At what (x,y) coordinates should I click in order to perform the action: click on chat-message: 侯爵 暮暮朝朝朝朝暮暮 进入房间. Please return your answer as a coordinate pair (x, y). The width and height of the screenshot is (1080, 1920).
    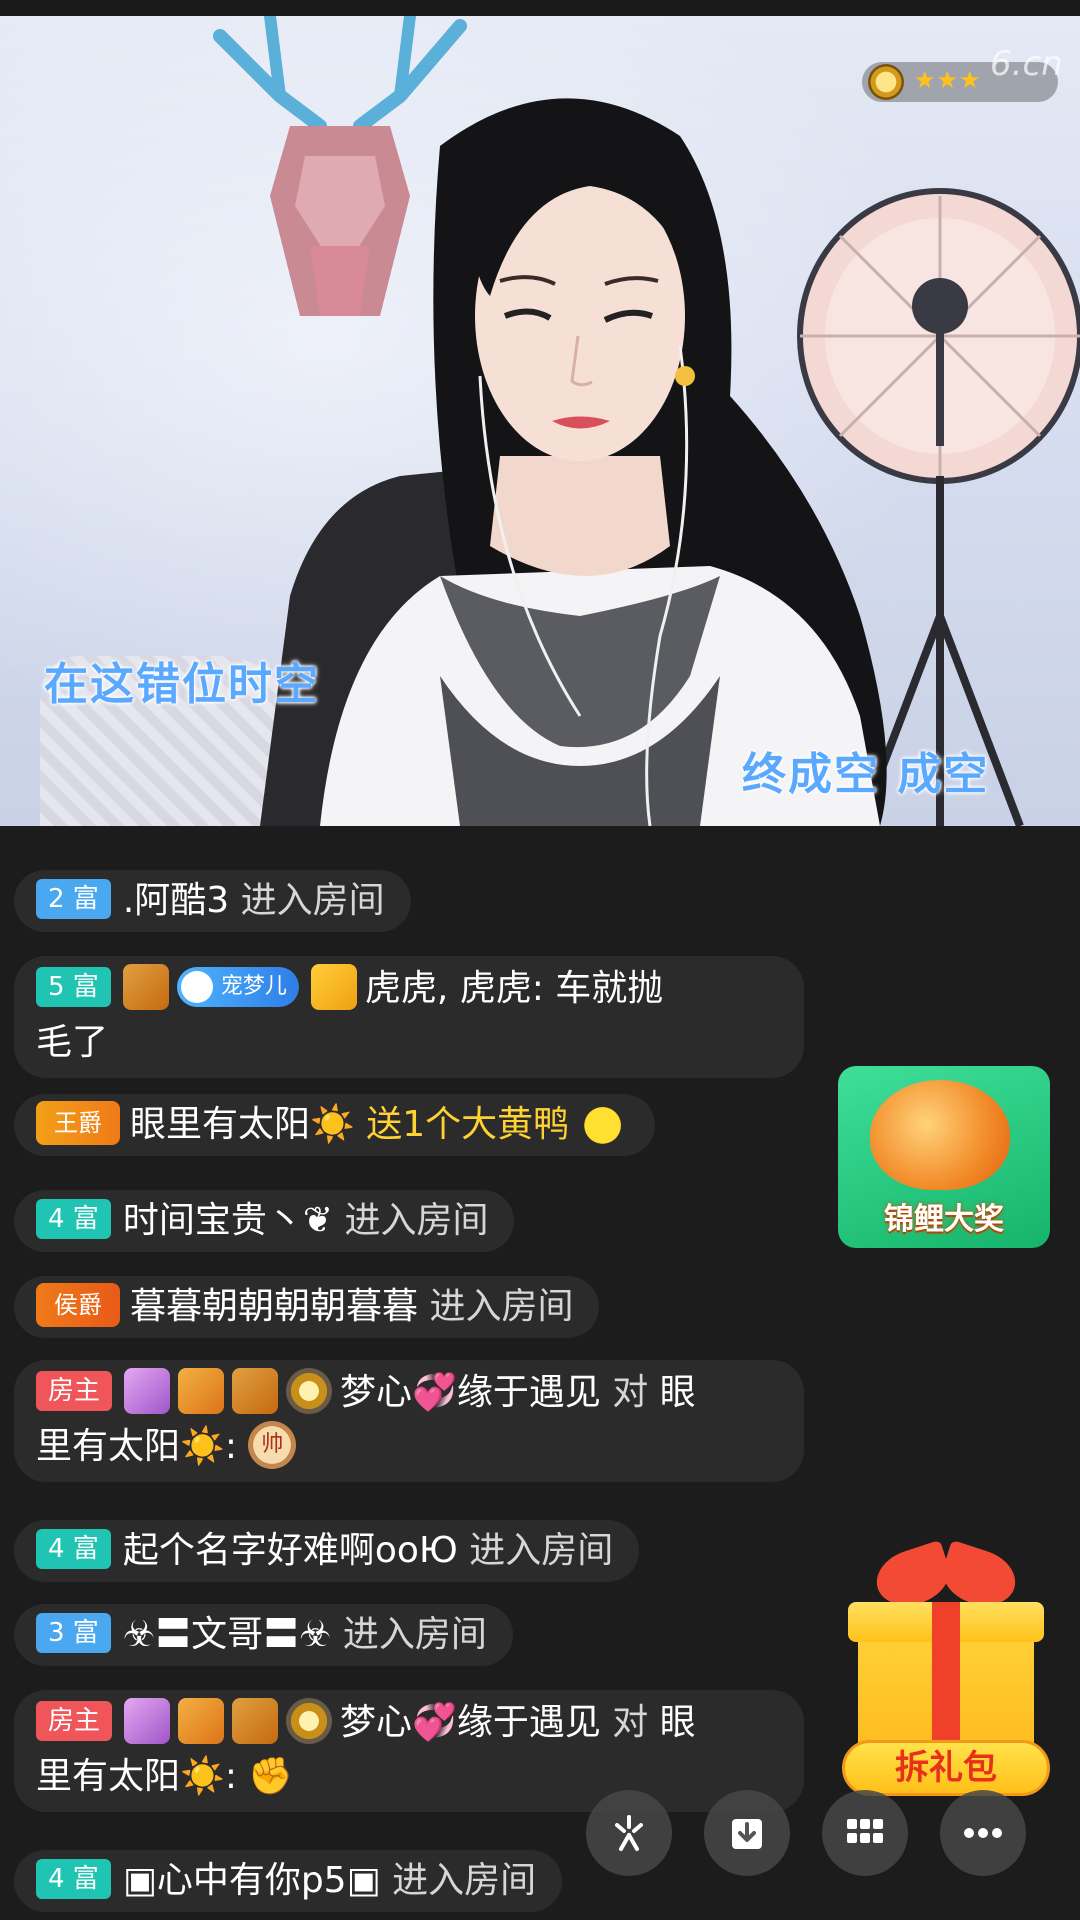
    Looking at the image, I should click on (307, 1307).